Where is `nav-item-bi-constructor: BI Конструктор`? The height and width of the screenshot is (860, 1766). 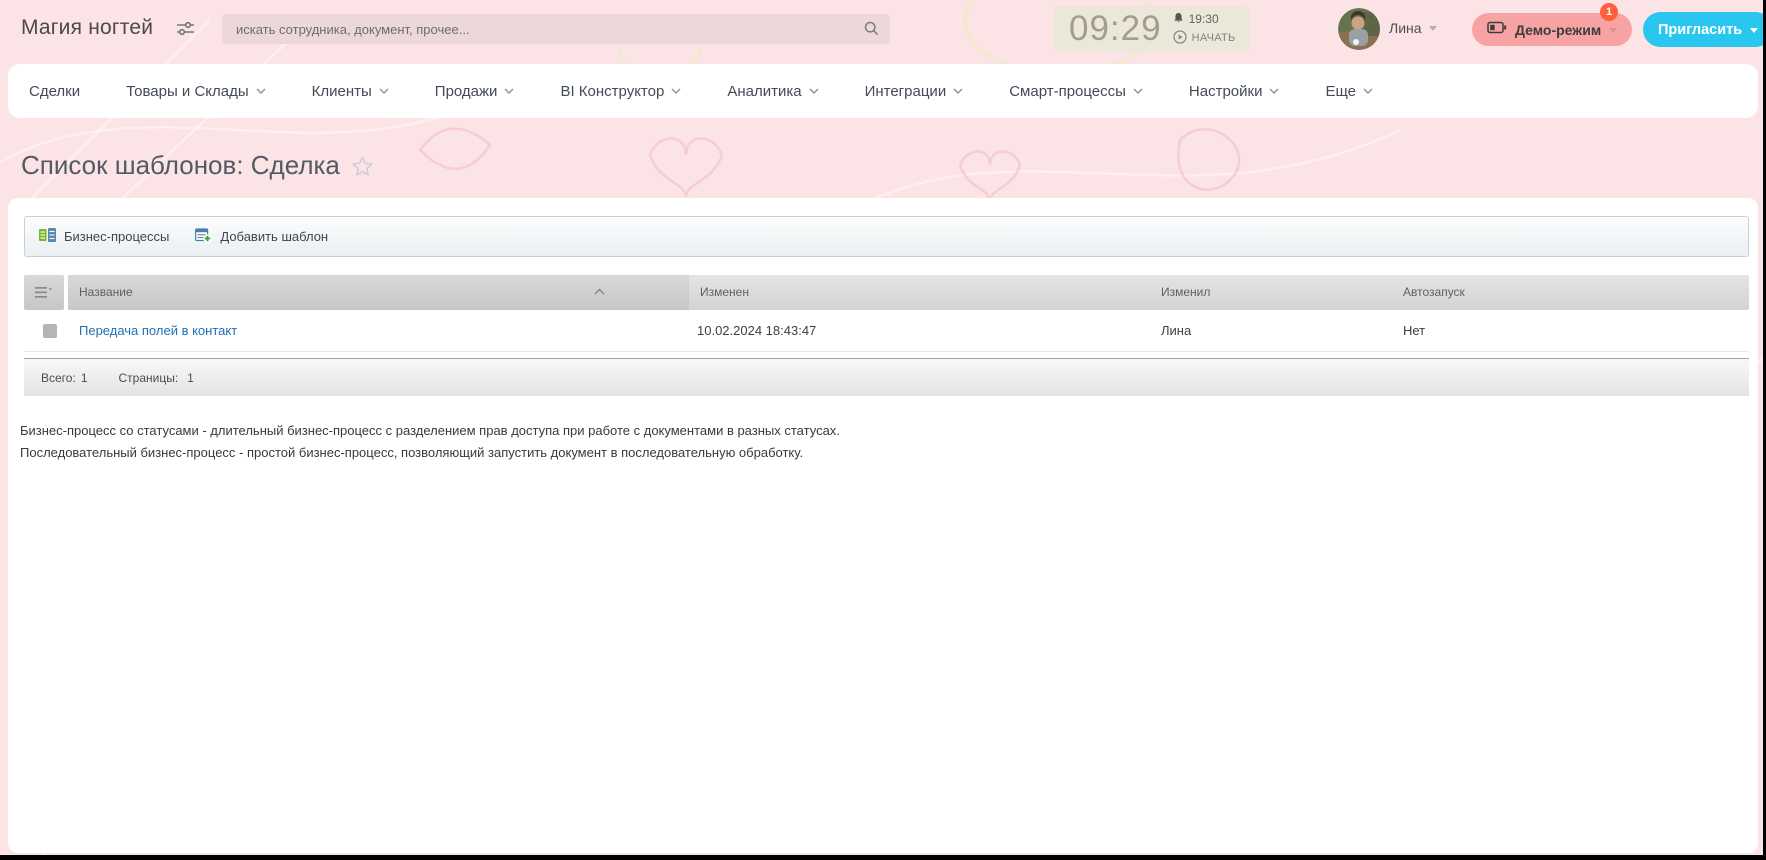 nav-item-bi-constructor: BI Конструктор is located at coordinates (620, 91).